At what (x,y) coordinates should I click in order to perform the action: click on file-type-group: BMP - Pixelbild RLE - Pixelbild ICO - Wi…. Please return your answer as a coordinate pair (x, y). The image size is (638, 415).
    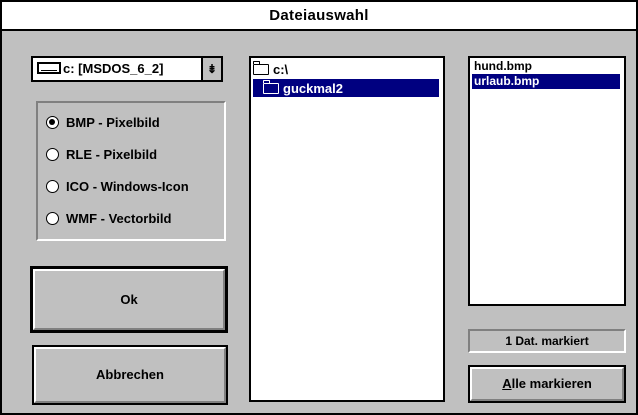
    Looking at the image, I should click on (131, 171).